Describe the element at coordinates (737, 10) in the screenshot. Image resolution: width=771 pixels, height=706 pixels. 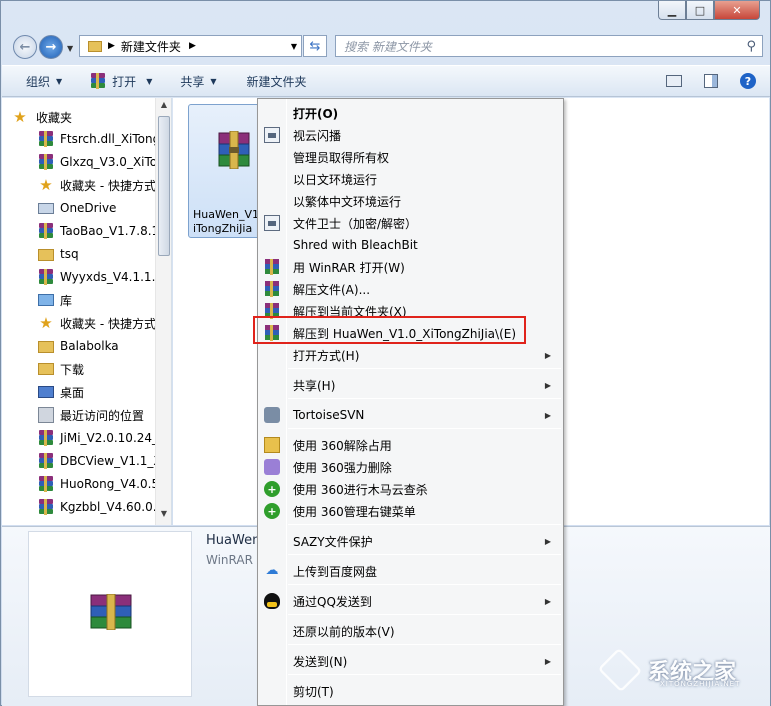
I see `close-button: ✕` at that location.